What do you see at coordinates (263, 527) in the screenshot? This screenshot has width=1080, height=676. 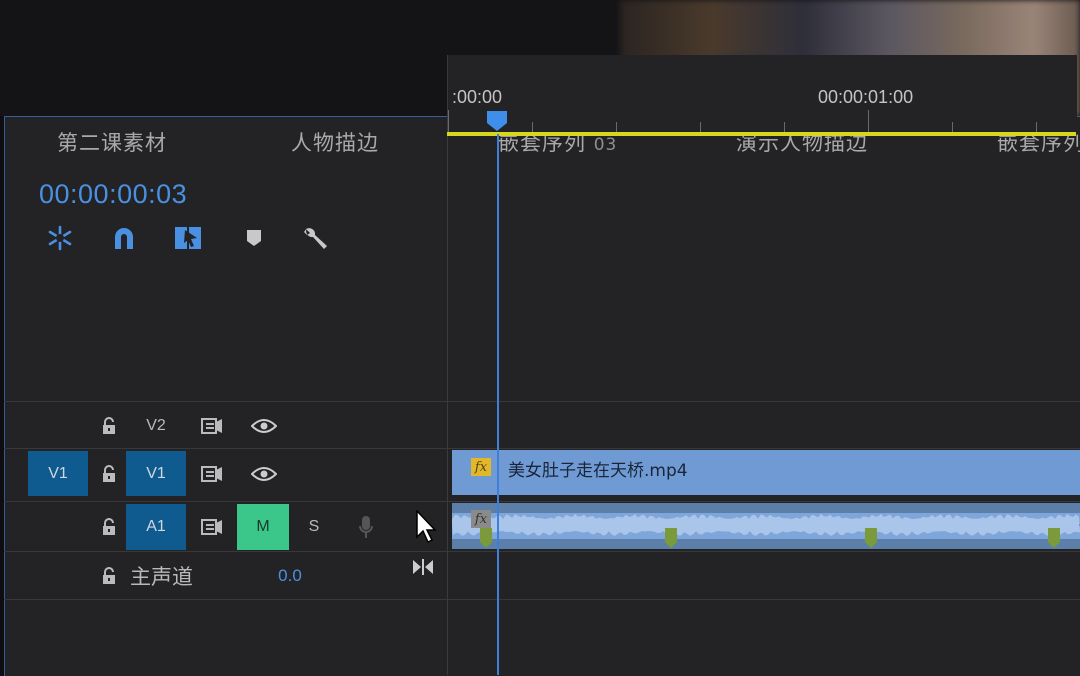 I see `mute-button: M` at bounding box center [263, 527].